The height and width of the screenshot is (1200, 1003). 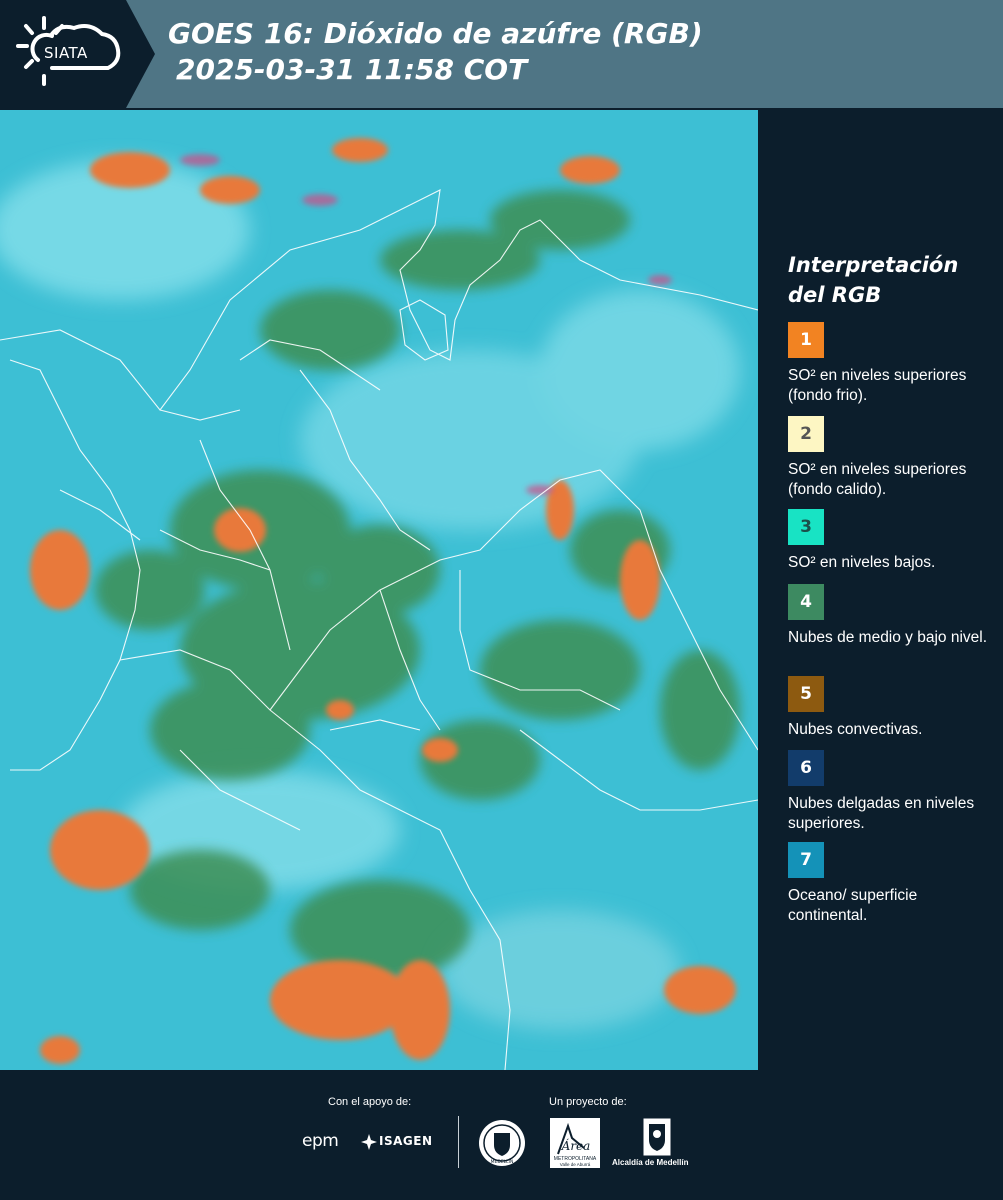 I want to click on legend-number-3: 3, so click(x=806, y=527).